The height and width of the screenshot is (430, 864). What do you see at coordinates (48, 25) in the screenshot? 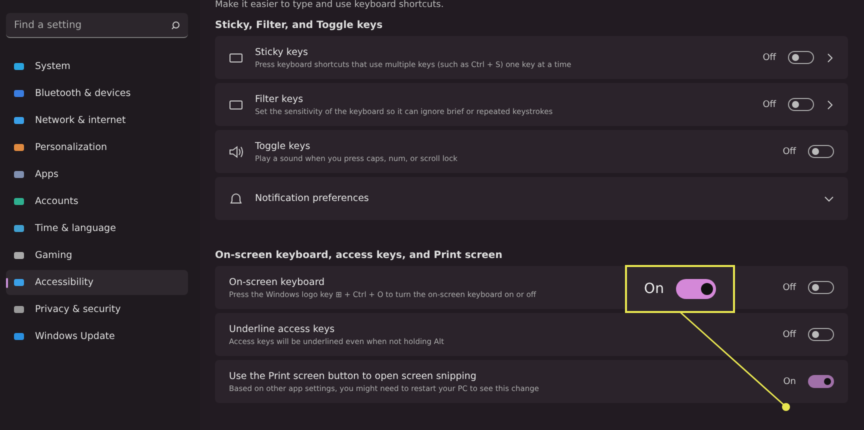
I see `search-placeholder: Find a setting` at bounding box center [48, 25].